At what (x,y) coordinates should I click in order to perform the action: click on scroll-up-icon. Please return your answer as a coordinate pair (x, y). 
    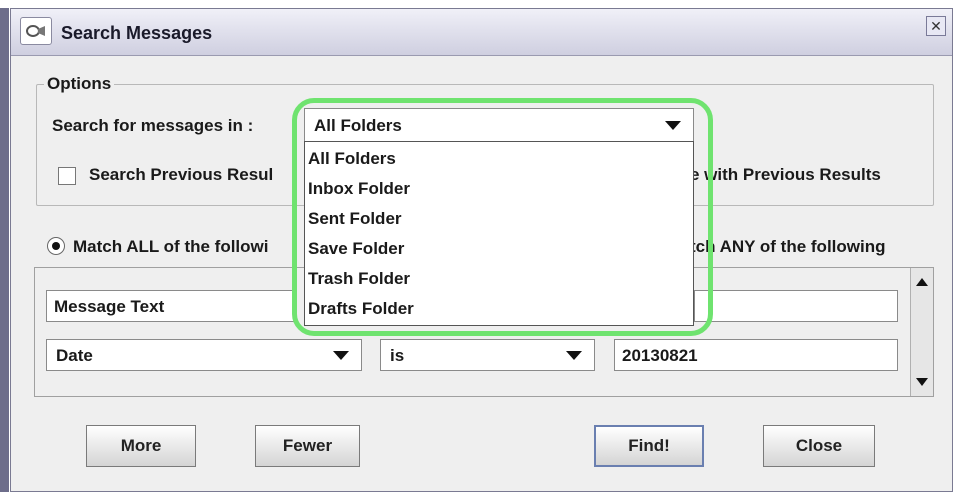
    Looking at the image, I should click on (922, 282).